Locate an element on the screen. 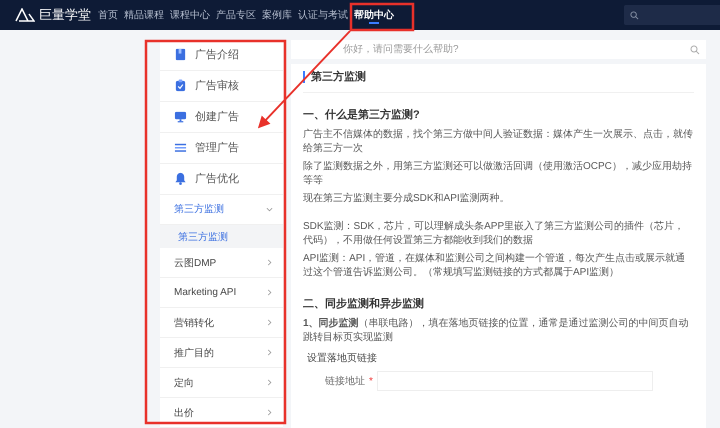 The height and width of the screenshot is (428, 720). sidebar-item: 创建广告 is located at coordinates (221, 117).